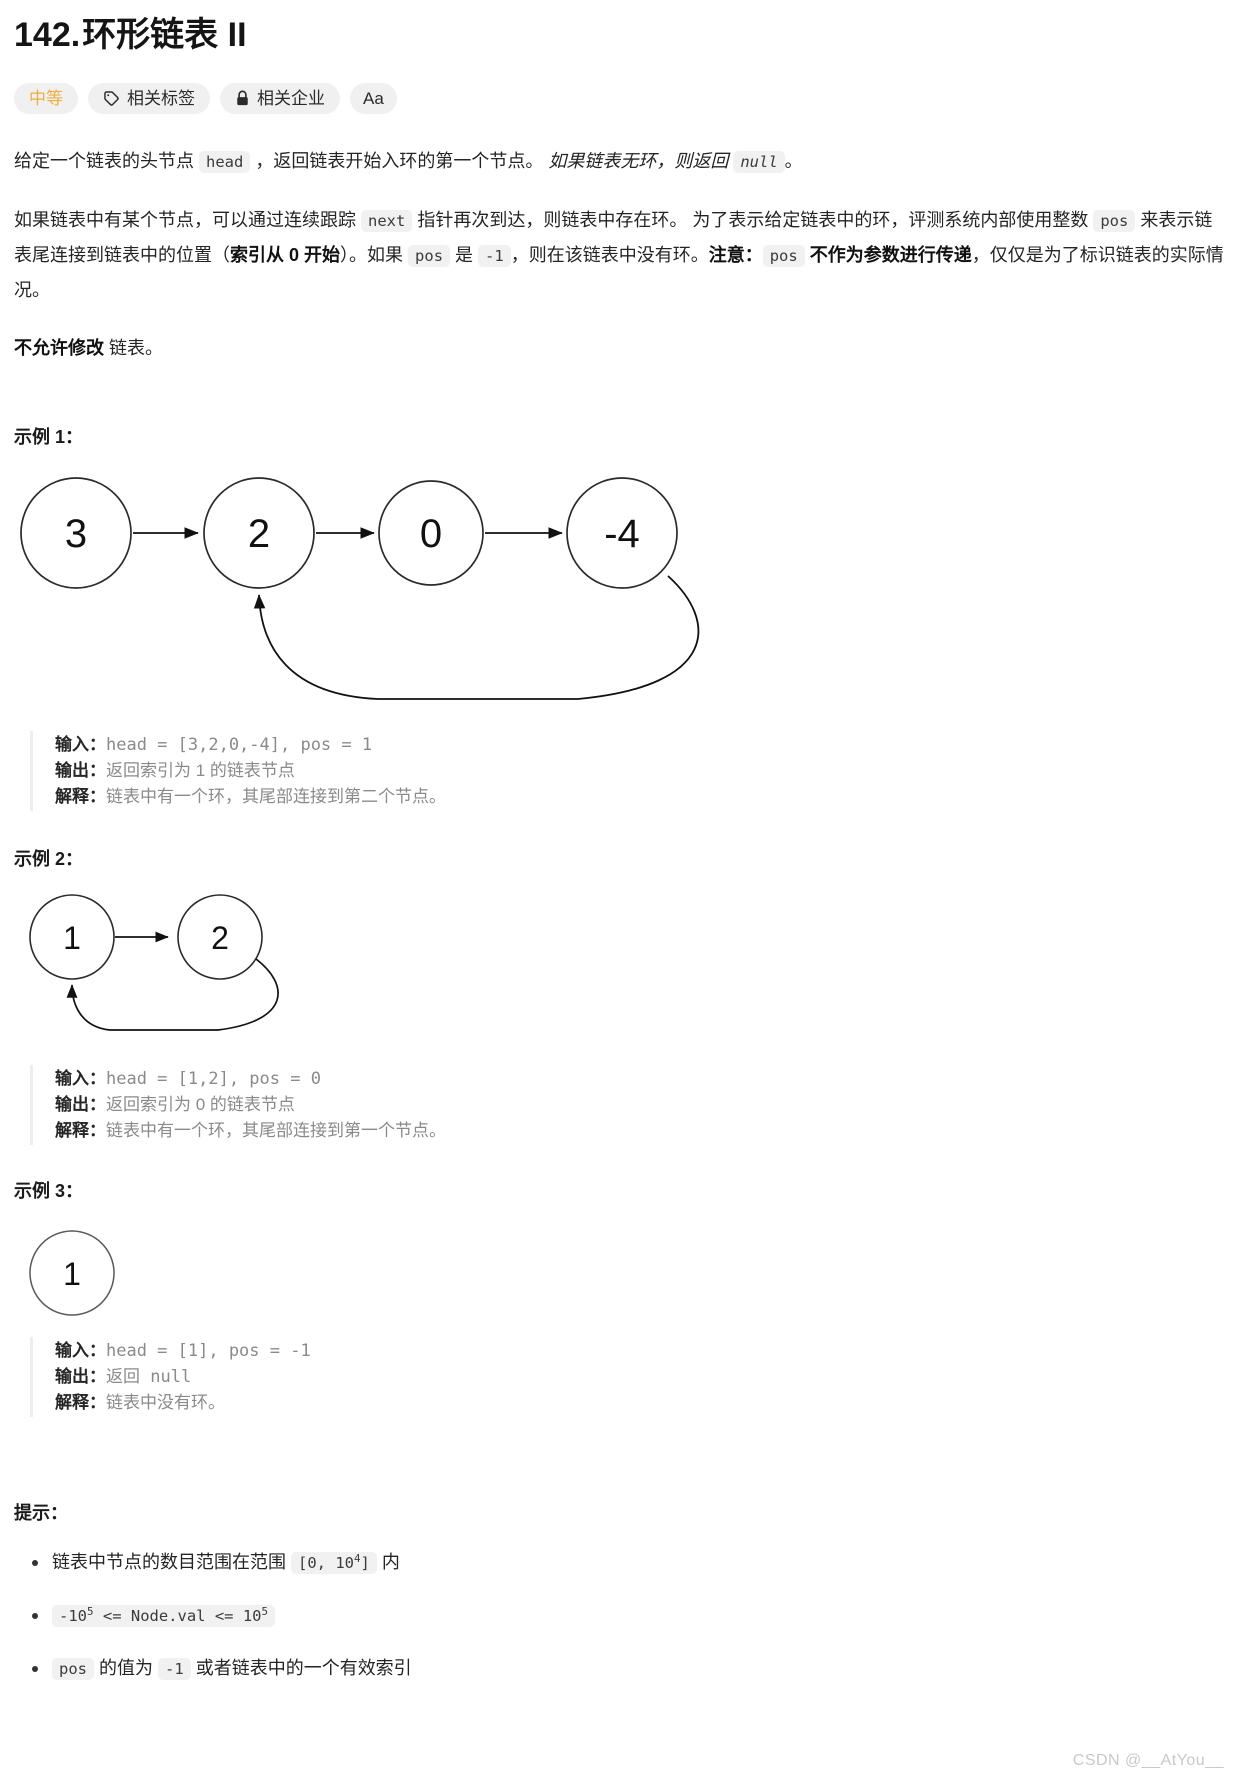  I want to click on example-3-diagram: 1, so click(72, 1272).